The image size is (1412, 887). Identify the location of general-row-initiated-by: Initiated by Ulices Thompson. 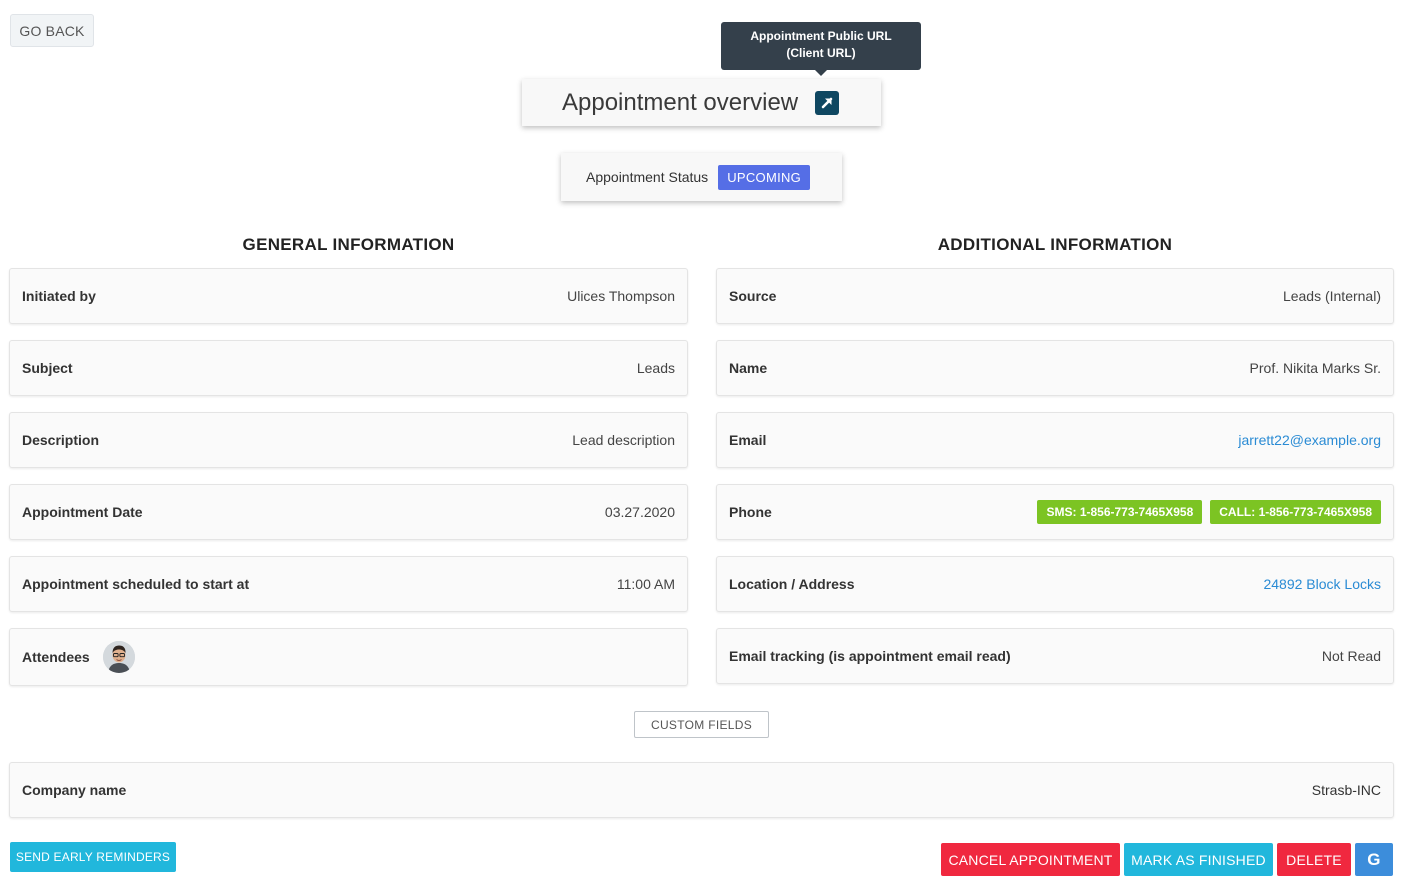
(348, 296).